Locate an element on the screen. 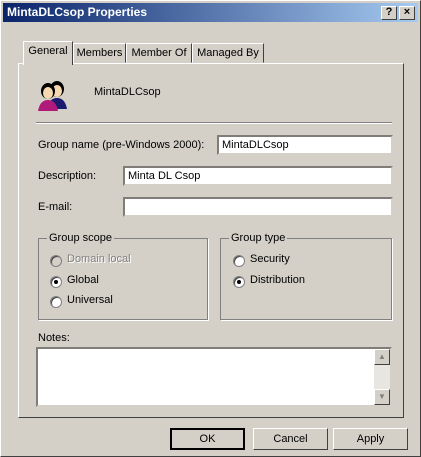  separator is located at coordinates (214, 123).